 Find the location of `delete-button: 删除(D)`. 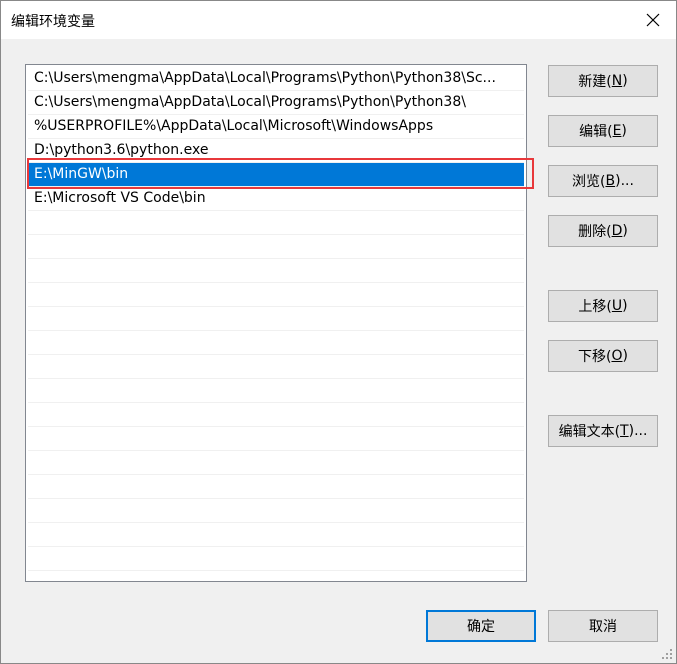

delete-button: 删除(D) is located at coordinates (603, 231).